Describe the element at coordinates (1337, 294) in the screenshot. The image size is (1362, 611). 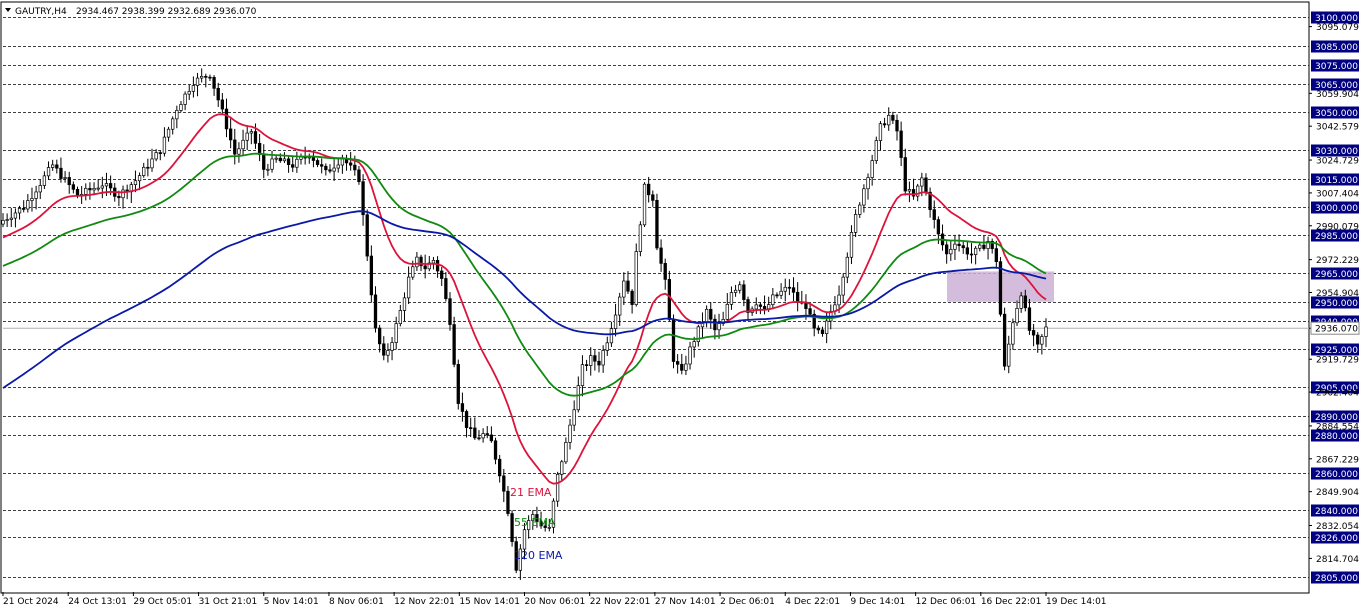
I see `price-tick-label: 2954.904` at that location.